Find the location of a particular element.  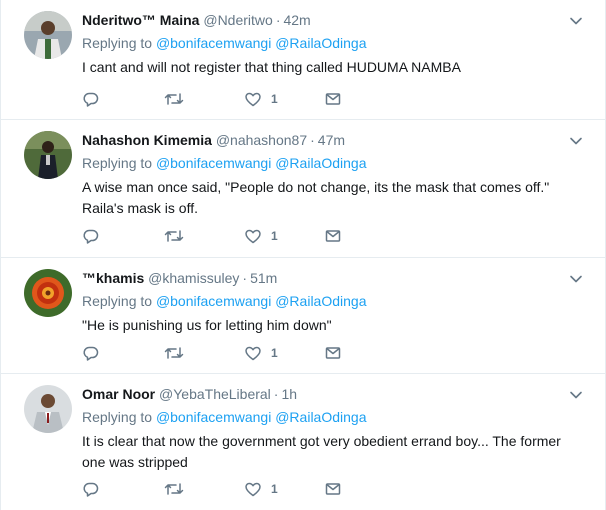

display-name: Nderitwo™ Maina is located at coordinates (140, 20).